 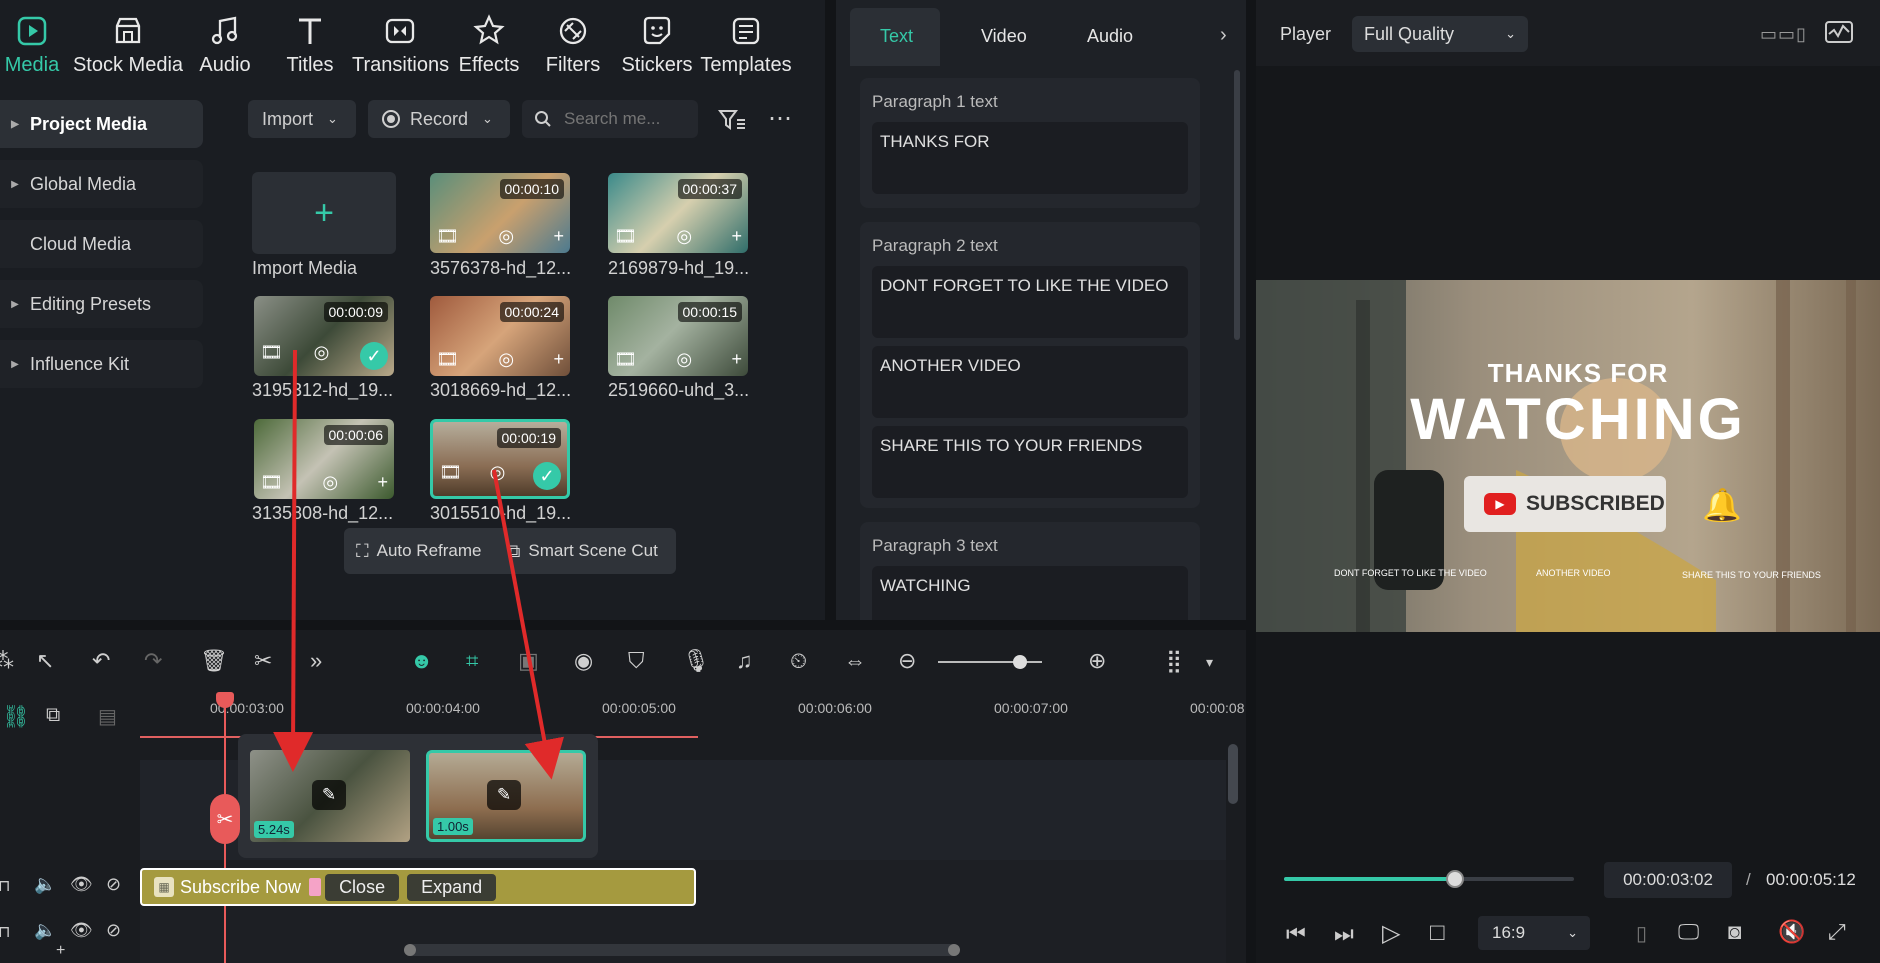 I want to click on layout-grid-icon: ▭▭▯, so click(x=1783, y=34).